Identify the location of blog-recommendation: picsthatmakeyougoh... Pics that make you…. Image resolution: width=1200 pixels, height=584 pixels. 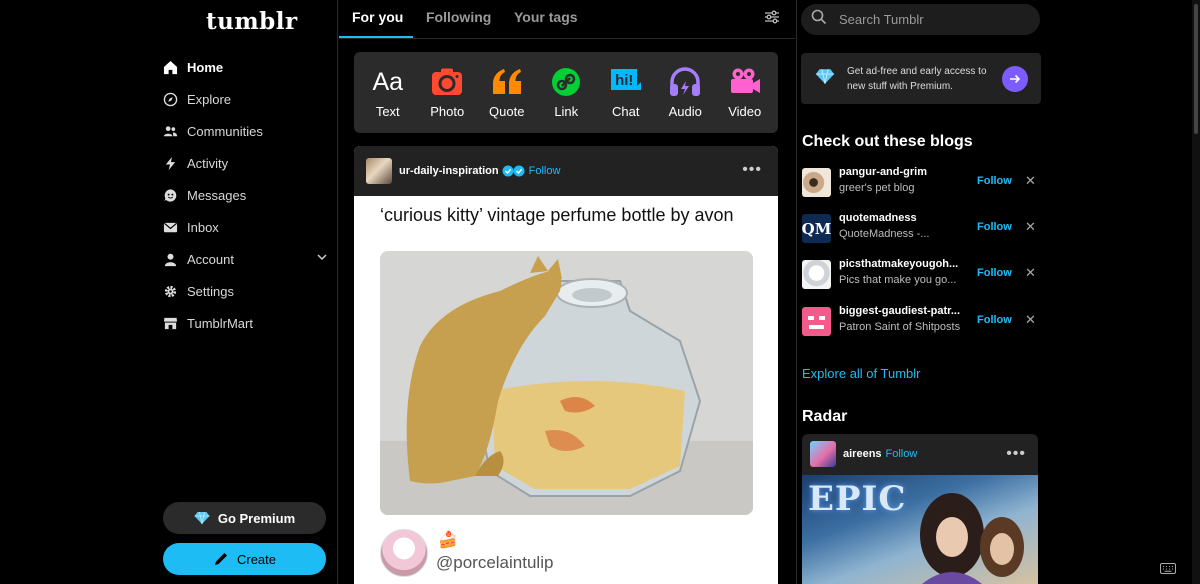
(921, 276).